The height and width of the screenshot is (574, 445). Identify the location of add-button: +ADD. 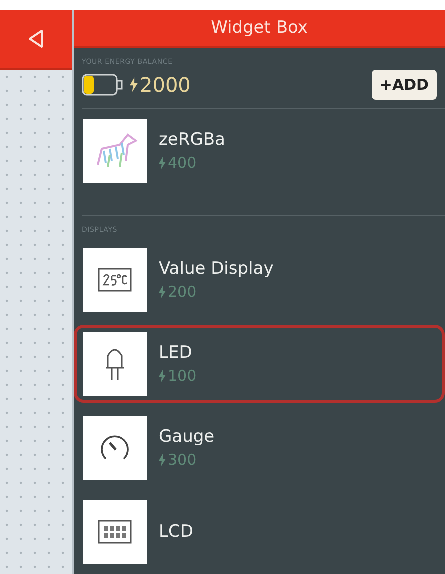
(404, 85).